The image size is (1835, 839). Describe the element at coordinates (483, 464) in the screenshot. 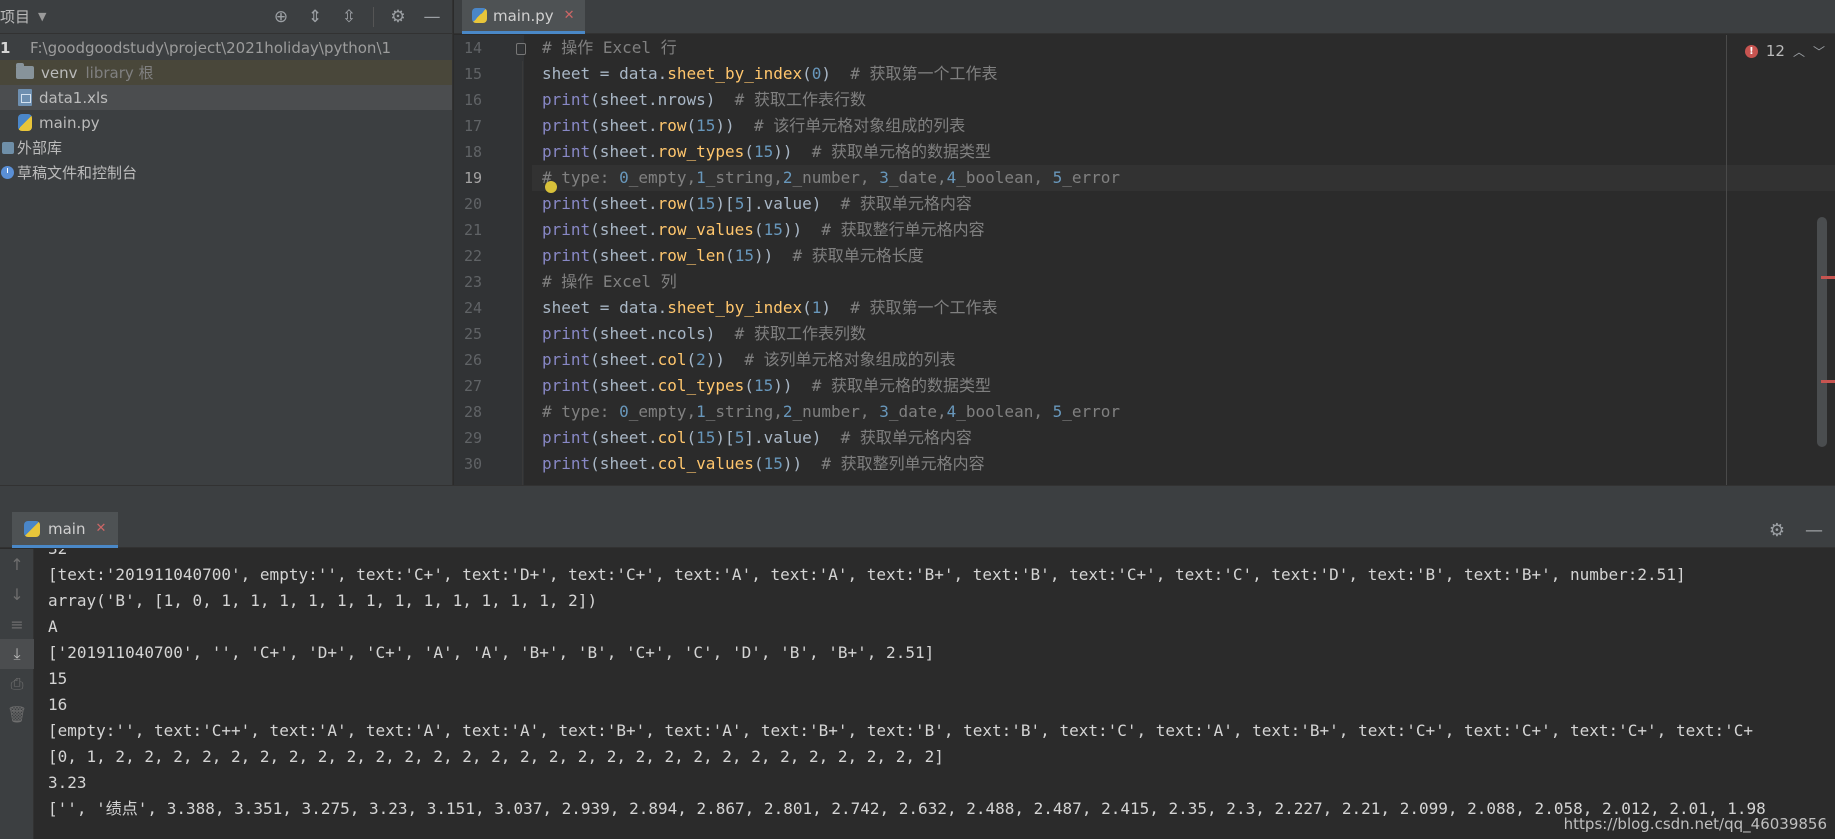

I see `line-number: 30` at that location.